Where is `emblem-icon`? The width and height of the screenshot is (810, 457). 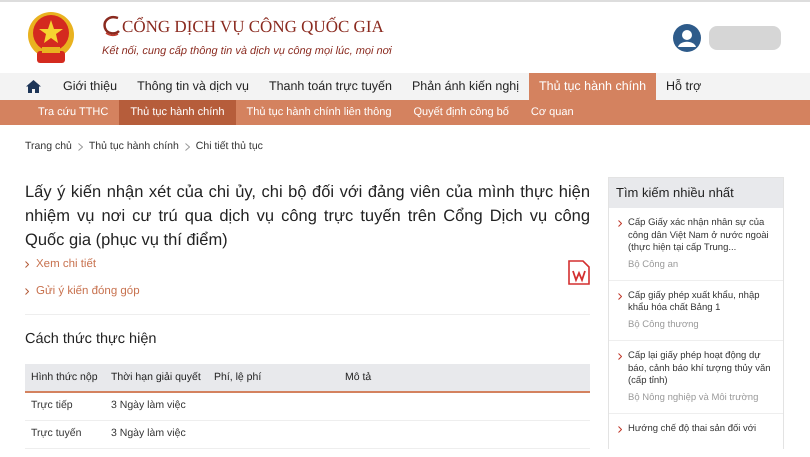
emblem-icon is located at coordinates (51, 37).